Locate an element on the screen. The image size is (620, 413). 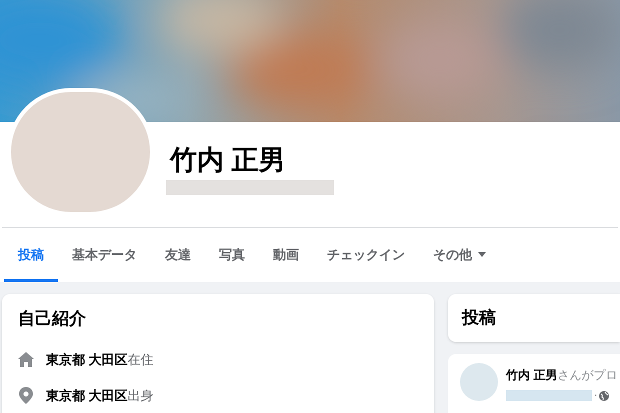
location-pin-icon is located at coordinates (26, 395).